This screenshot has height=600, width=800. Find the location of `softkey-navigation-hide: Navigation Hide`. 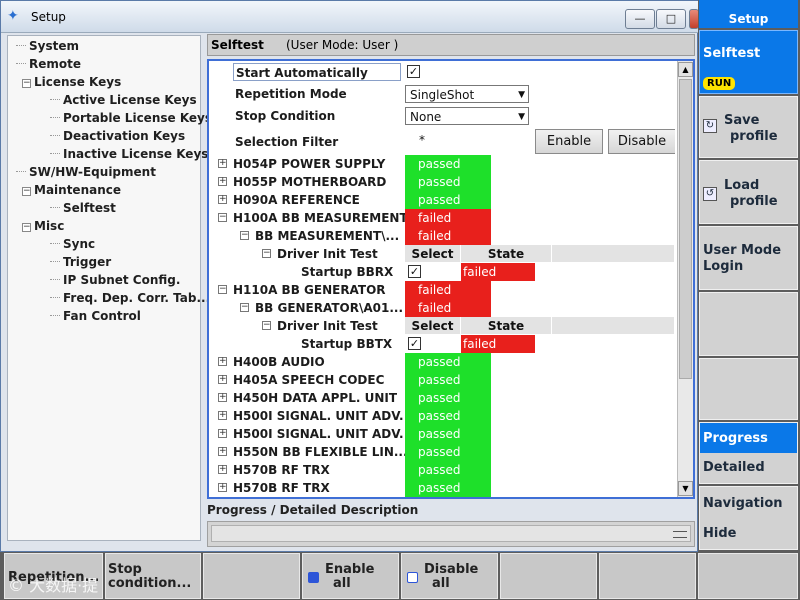

softkey-navigation-hide: Navigation Hide is located at coordinates (748, 518).